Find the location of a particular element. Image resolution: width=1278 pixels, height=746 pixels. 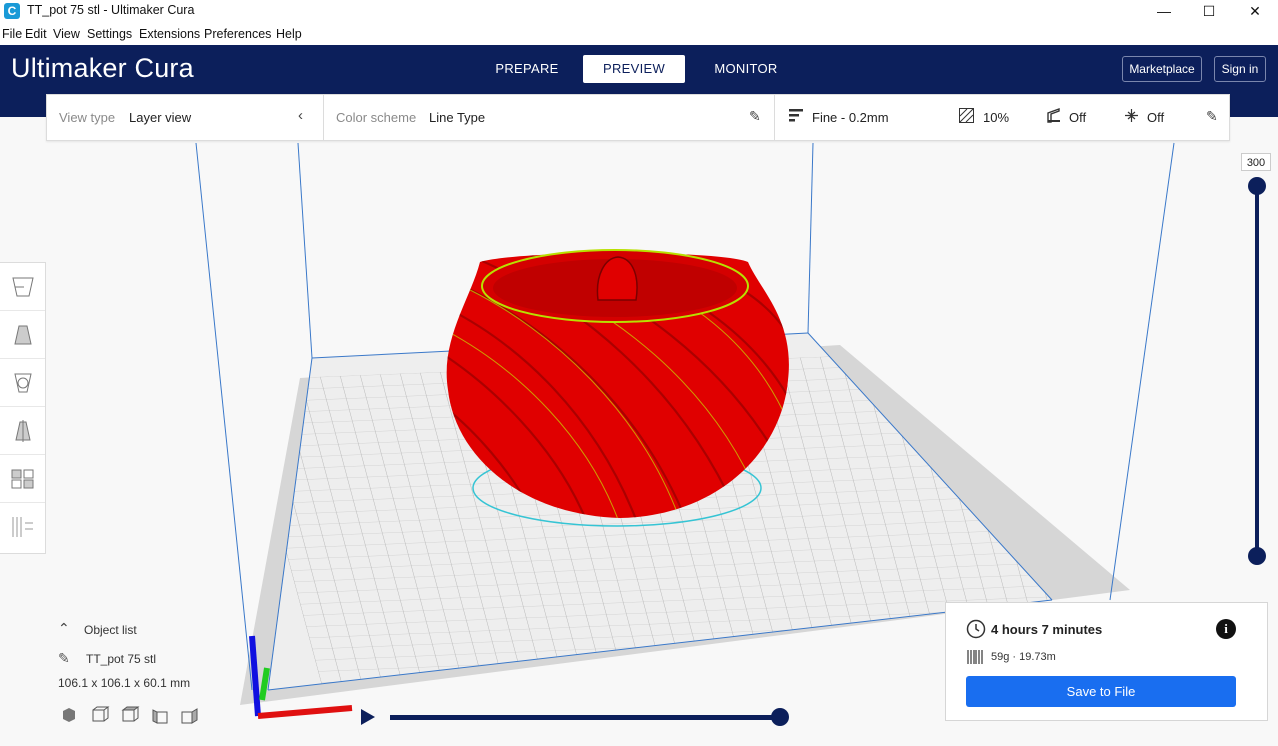

logo-brand: Ultimaker is located at coordinates (69, 68).